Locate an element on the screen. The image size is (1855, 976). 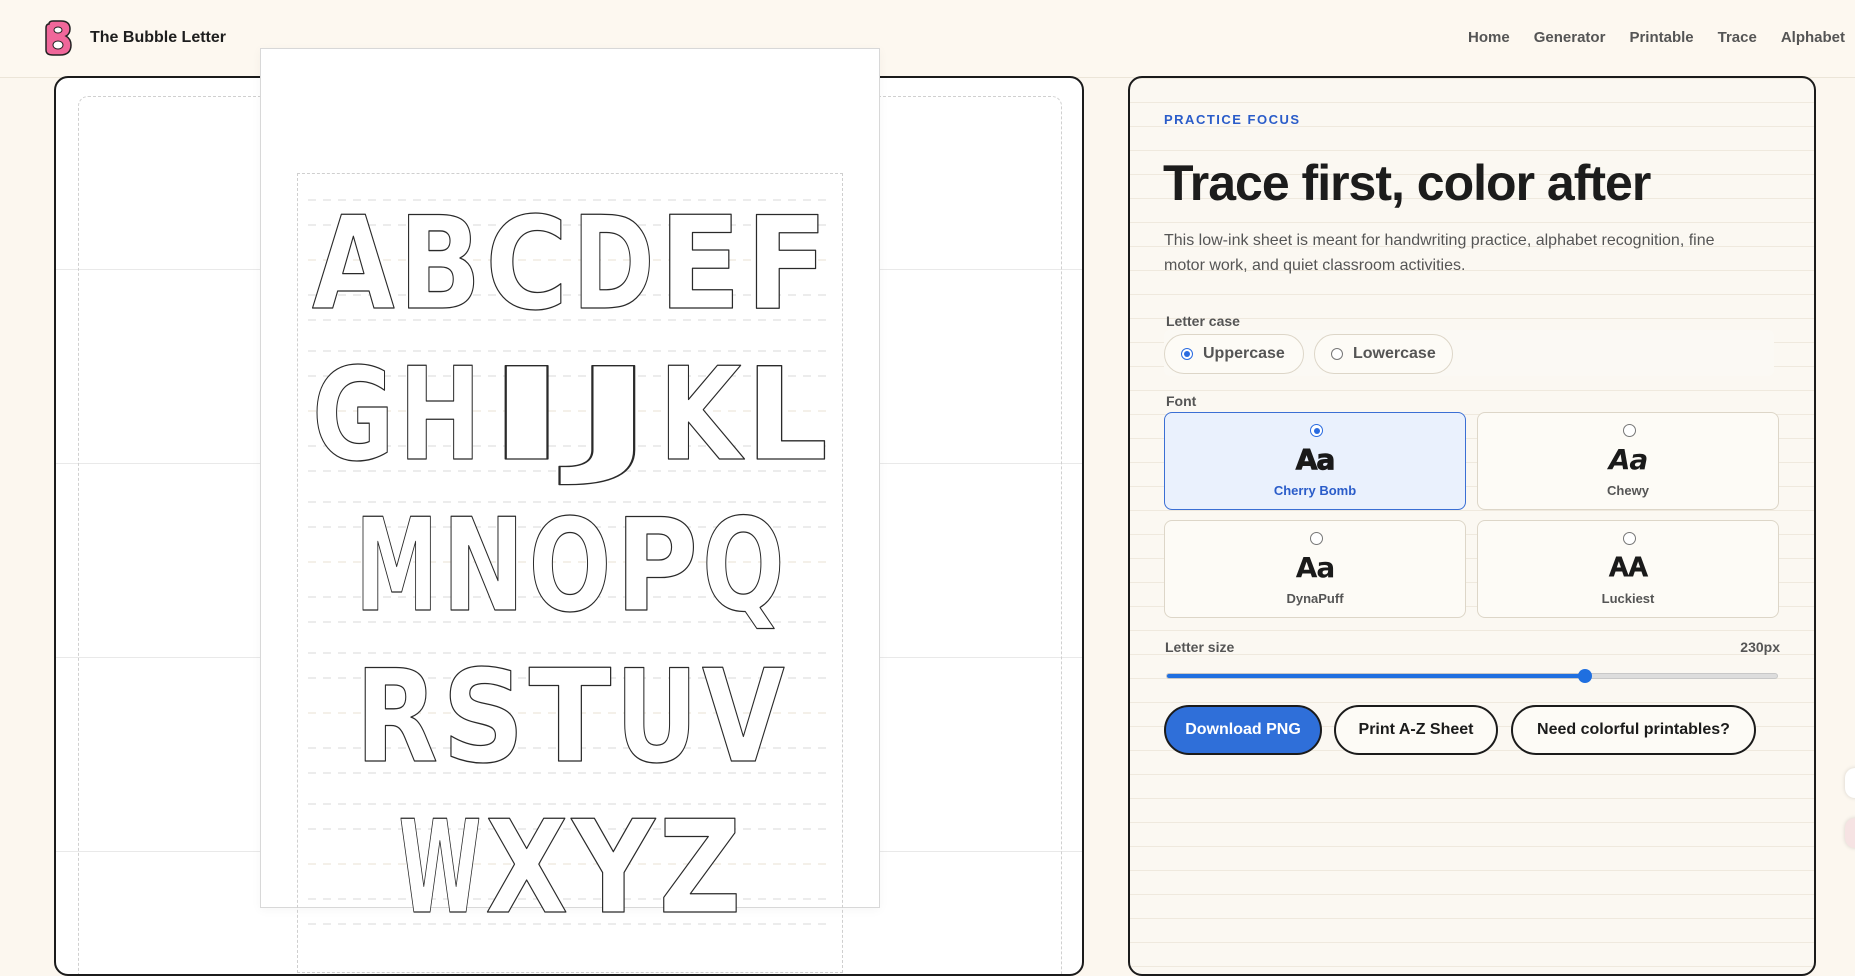
font-radio-dynapuff is located at coordinates (1316, 538).